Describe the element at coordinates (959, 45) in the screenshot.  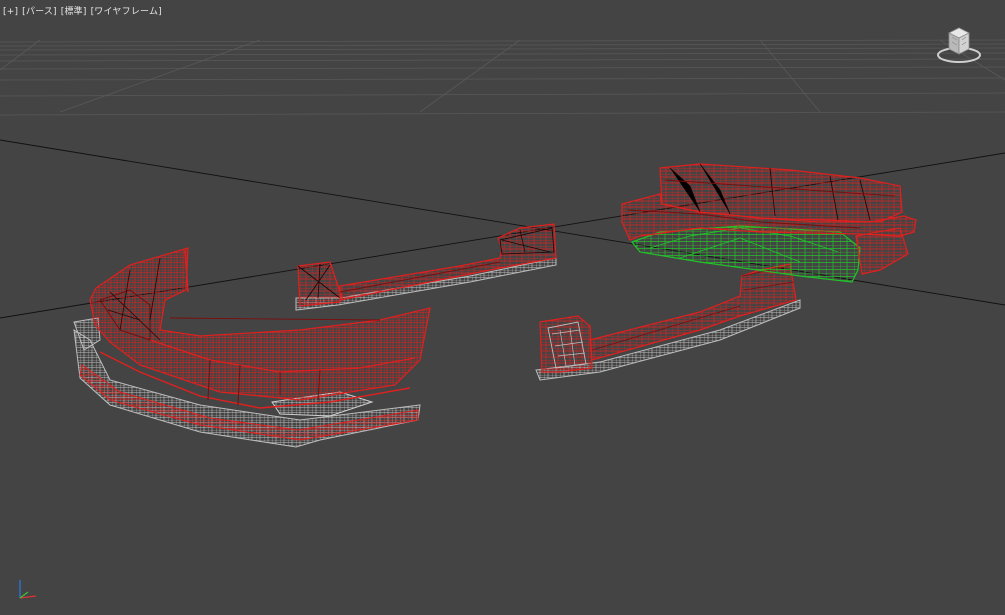
I see `viewcube-icon` at that location.